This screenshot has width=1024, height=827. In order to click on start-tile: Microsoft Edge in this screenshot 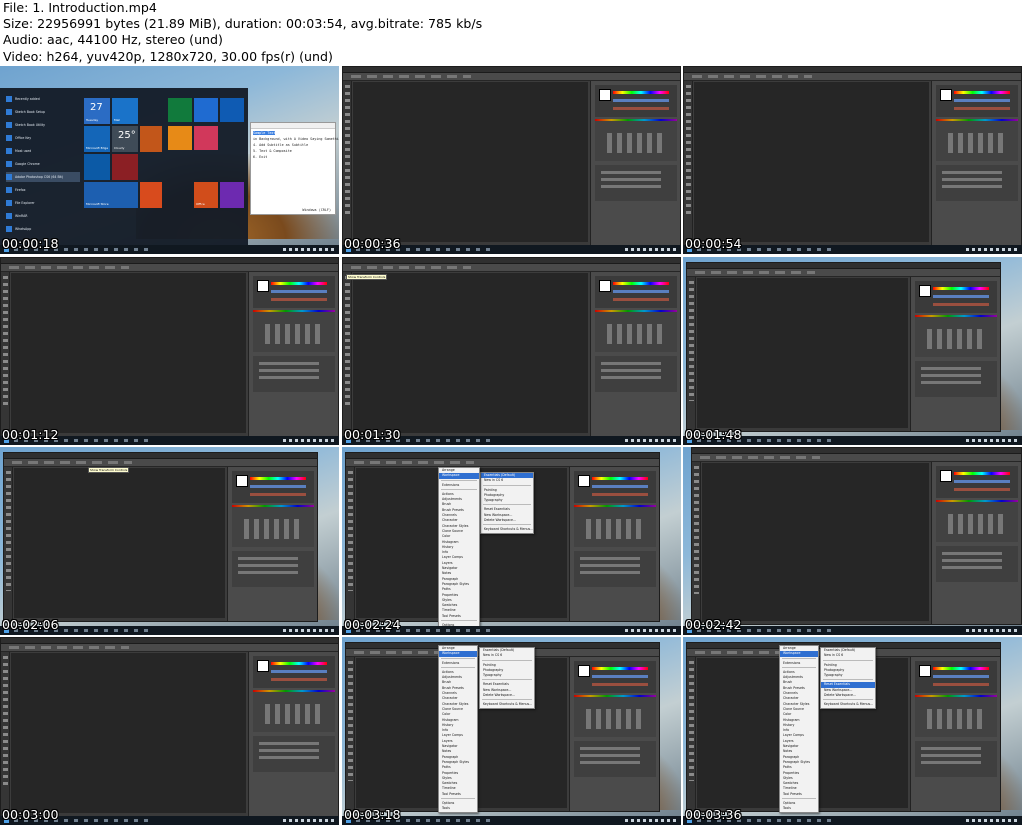, I will do `click(97, 139)`.